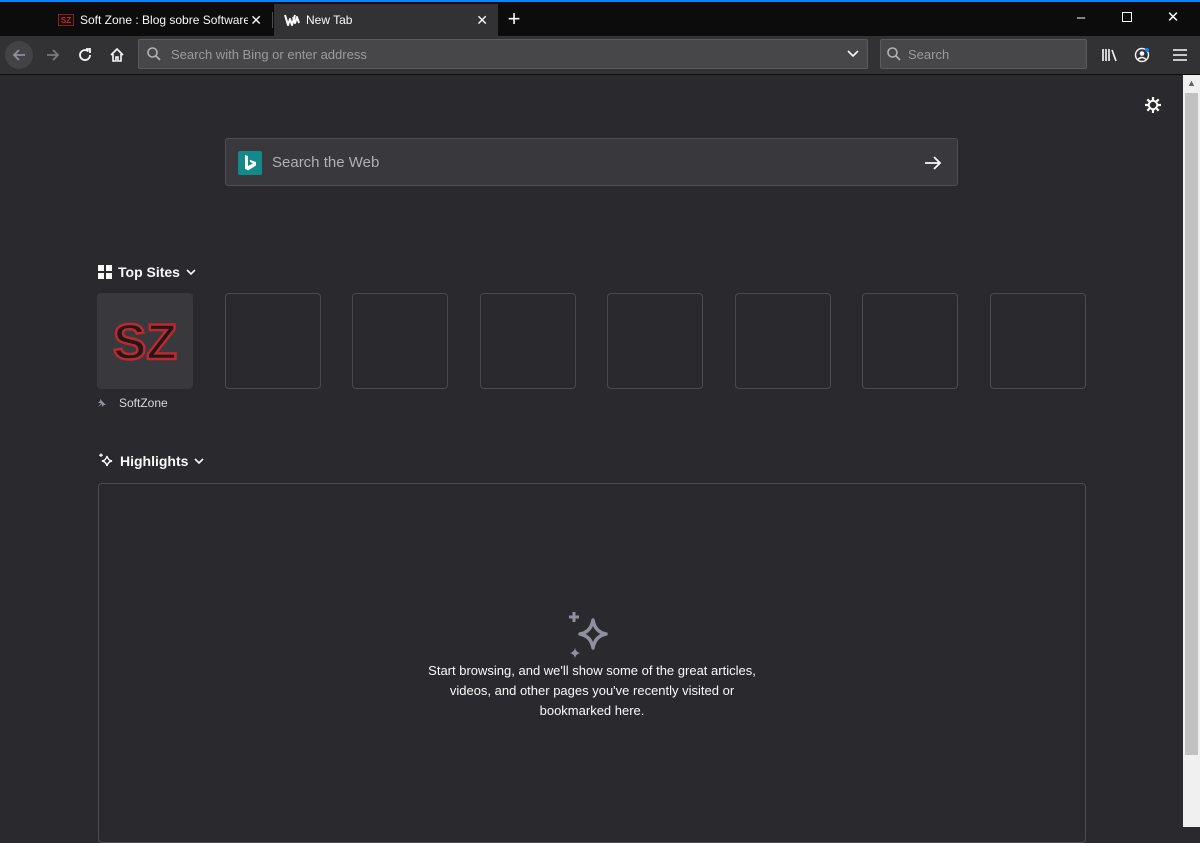 Image resolution: width=1200 pixels, height=843 pixels. What do you see at coordinates (1153, 105) in the screenshot?
I see `gear-icon` at bounding box center [1153, 105].